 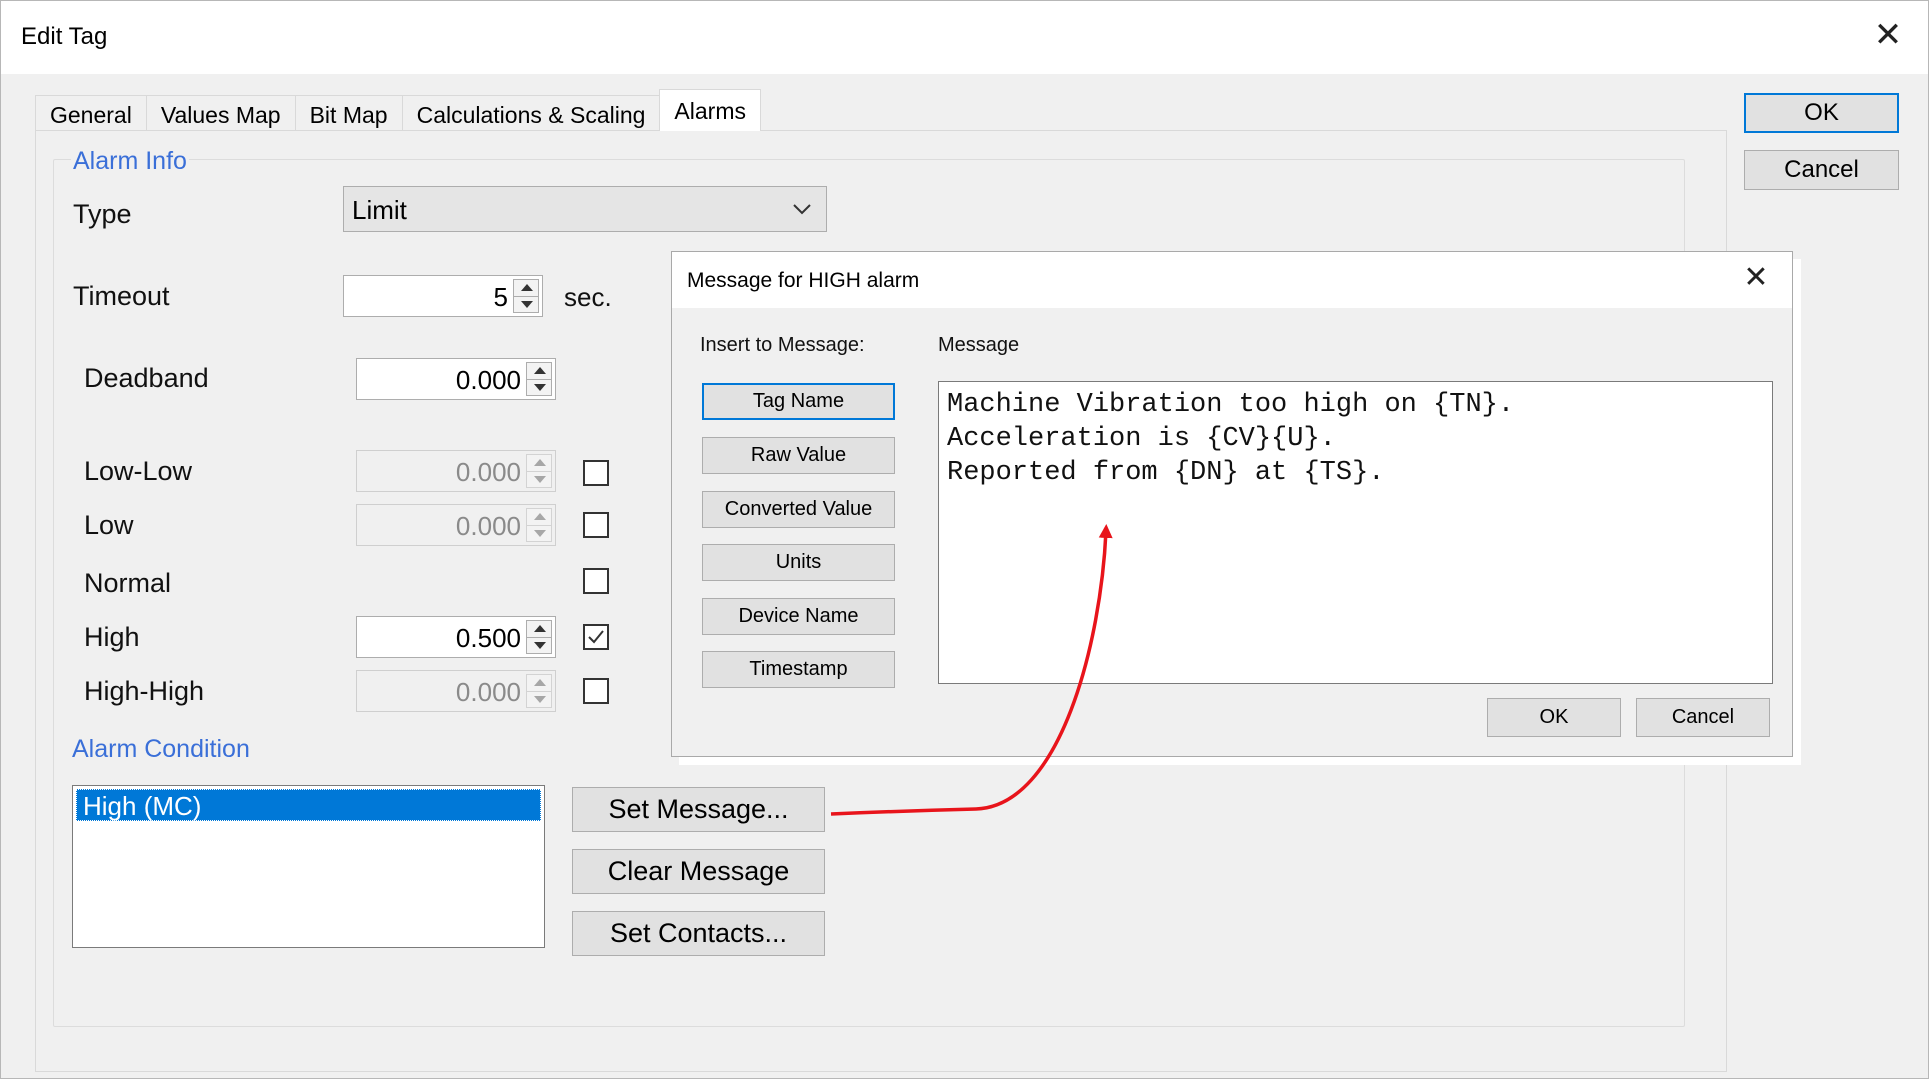 I want to click on alarm-info-legend: Alarm Info, so click(x=130, y=161).